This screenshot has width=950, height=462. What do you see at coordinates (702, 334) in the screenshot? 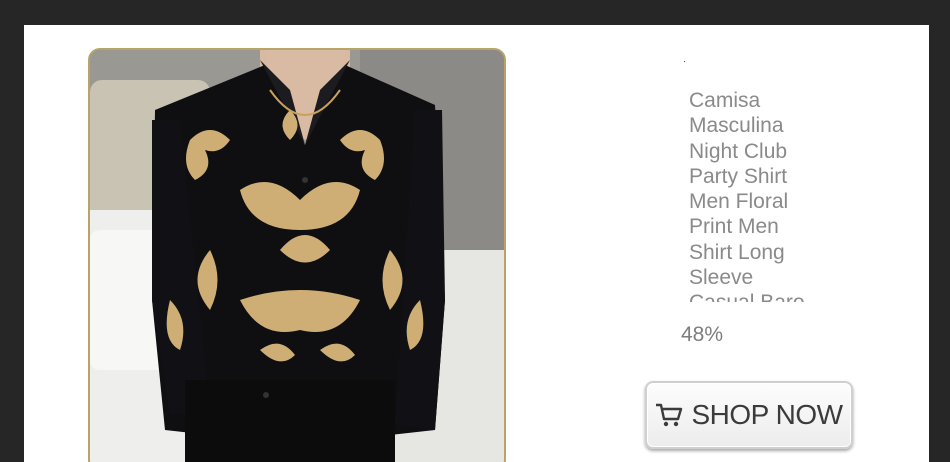
I see `discount-label: 48%` at bounding box center [702, 334].